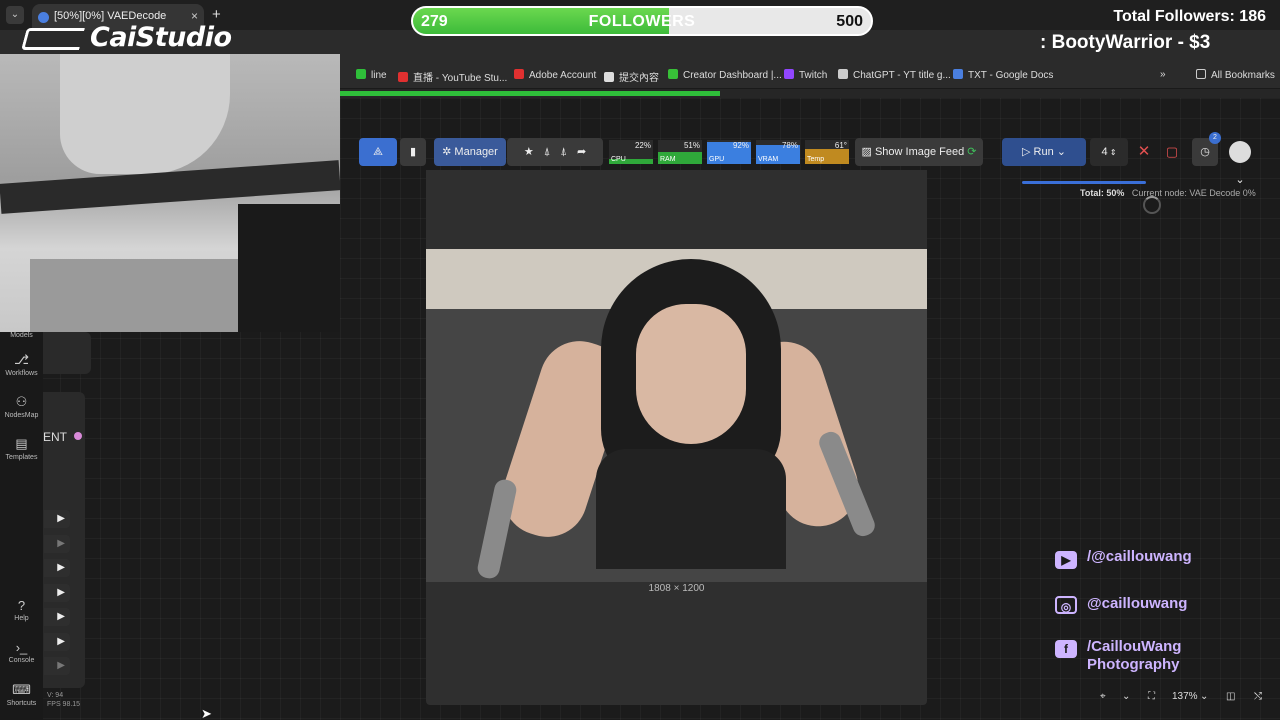 This screenshot has width=1280, height=720. I want to click on comfy-favicon-icon, so click(43, 17).